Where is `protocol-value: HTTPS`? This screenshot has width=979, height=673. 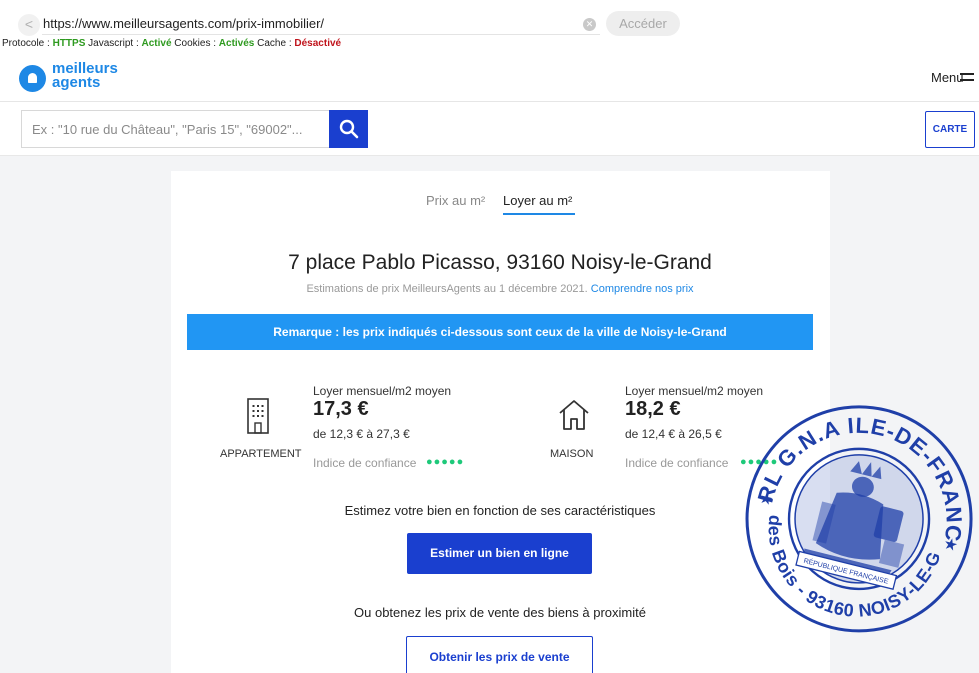 protocol-value: HTTPS is located at coordinates (69, 43).